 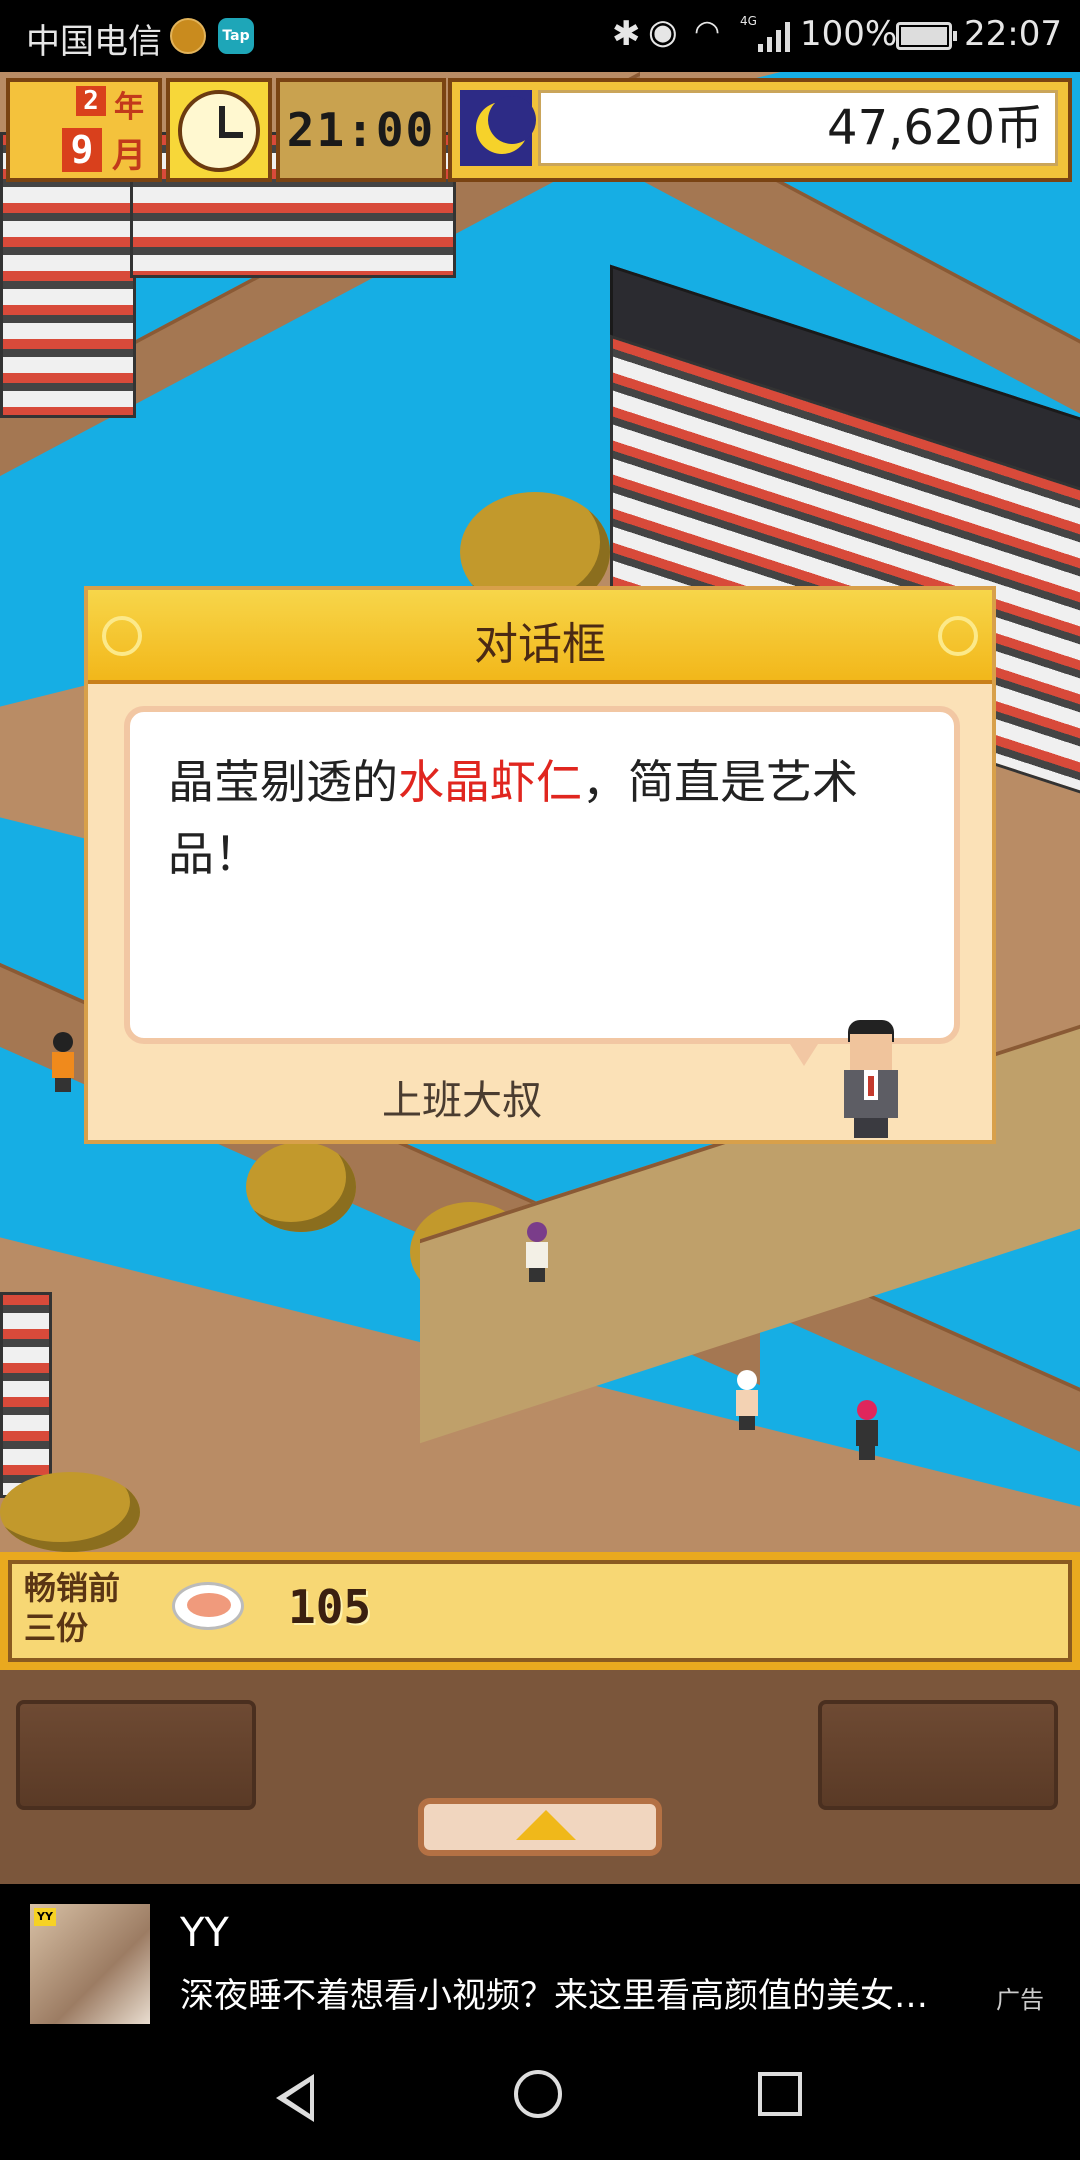 What do you see at coordinates (849, 34) in the screenshot?
I see `battery-percent: 100%` at bounding box center [849, 34].